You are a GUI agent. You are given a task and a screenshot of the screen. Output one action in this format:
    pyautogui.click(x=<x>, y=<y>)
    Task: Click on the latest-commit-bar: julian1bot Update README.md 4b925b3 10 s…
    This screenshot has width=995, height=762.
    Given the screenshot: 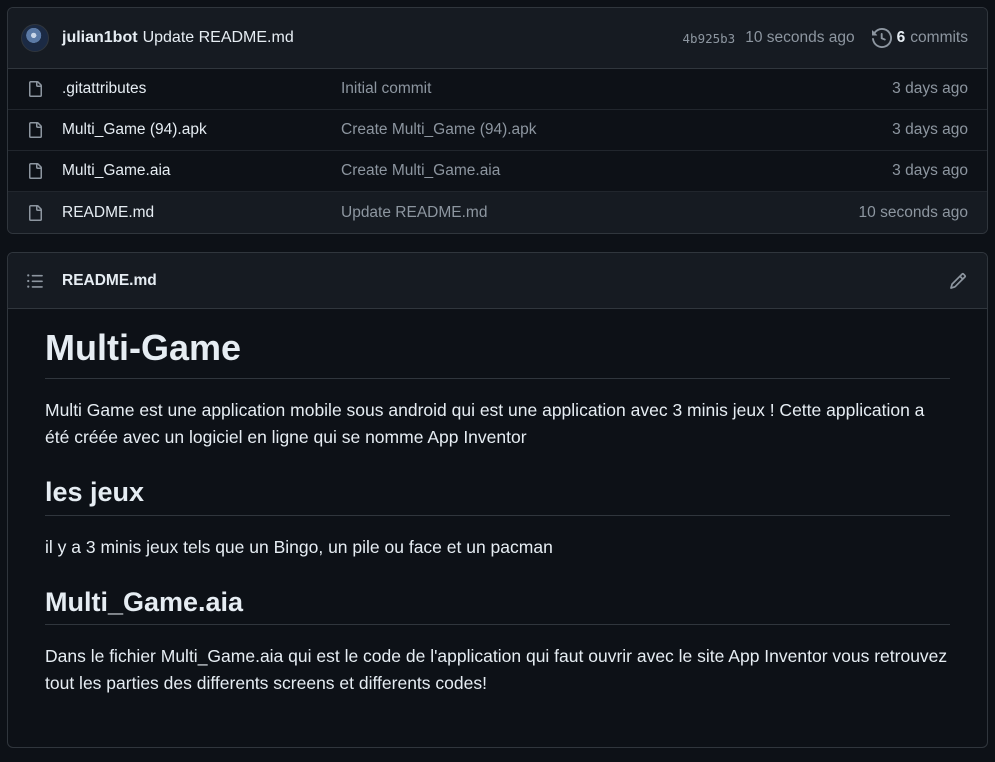 What is the action you would take?
    pyautogui.click(x=497, y=38)
    